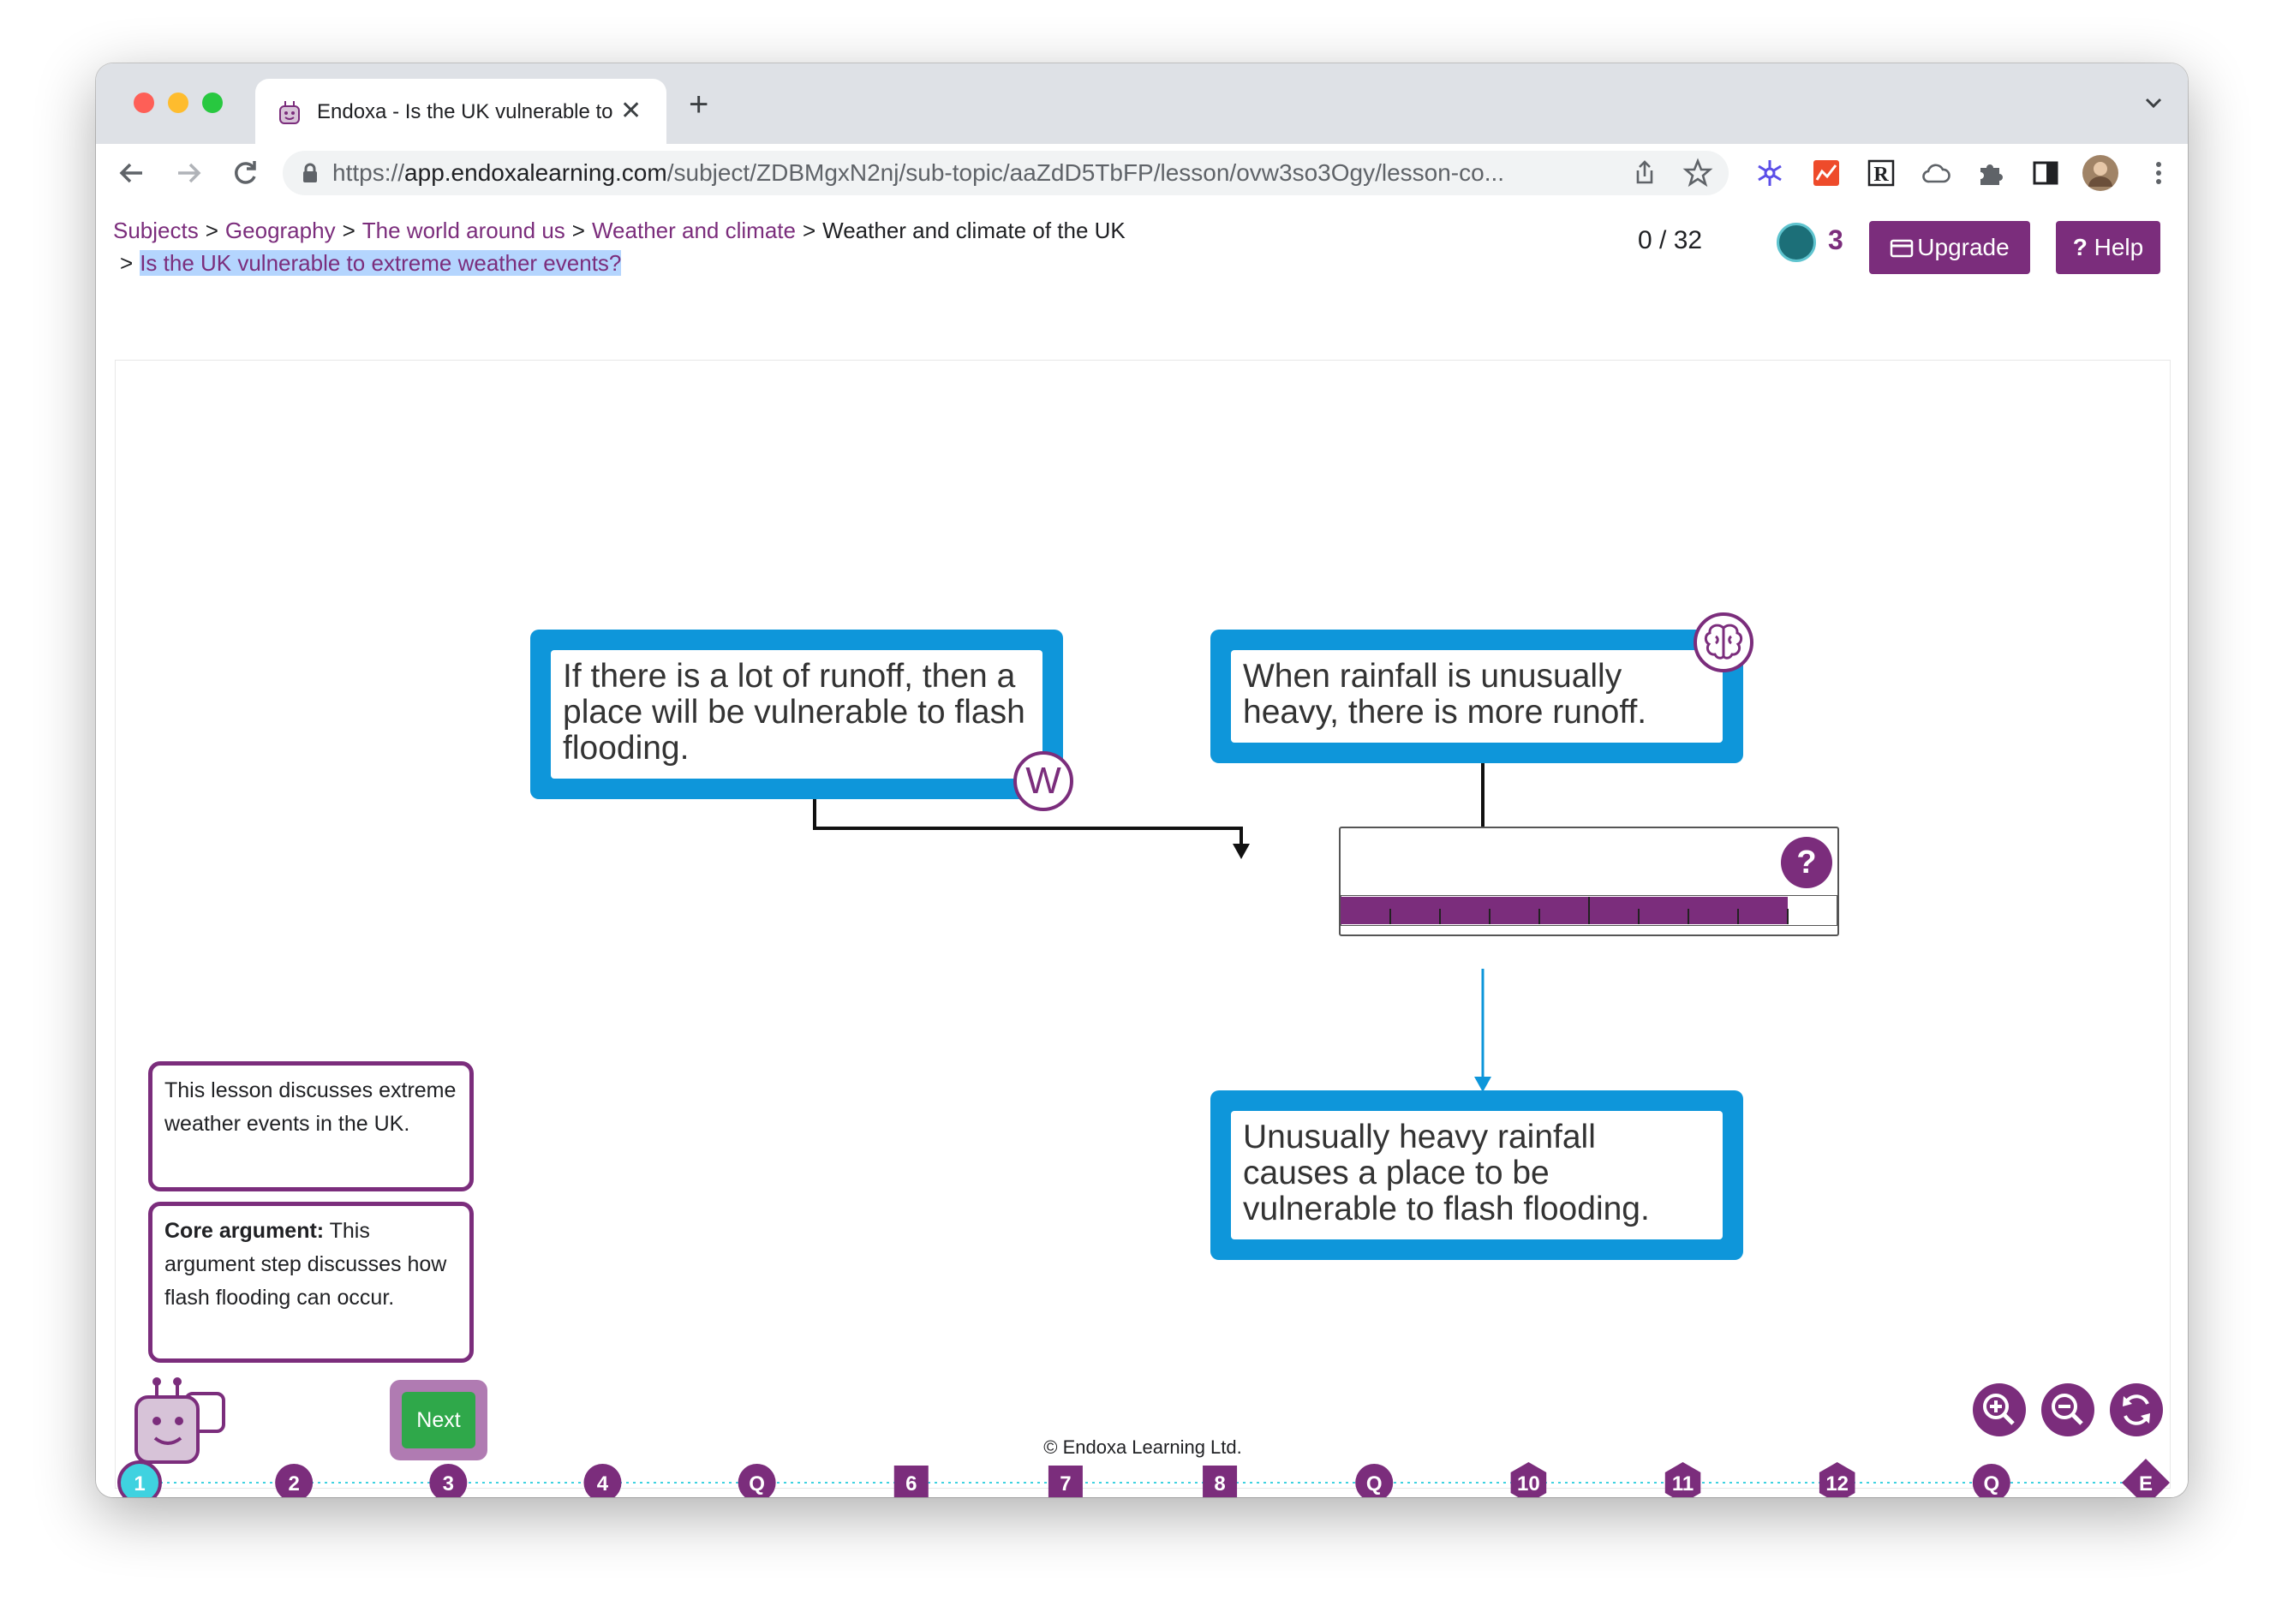 Image resolution: width=2282 pixels, height=1624 pixels. I want to click on forward-arrow-icon, so click(188, 173).